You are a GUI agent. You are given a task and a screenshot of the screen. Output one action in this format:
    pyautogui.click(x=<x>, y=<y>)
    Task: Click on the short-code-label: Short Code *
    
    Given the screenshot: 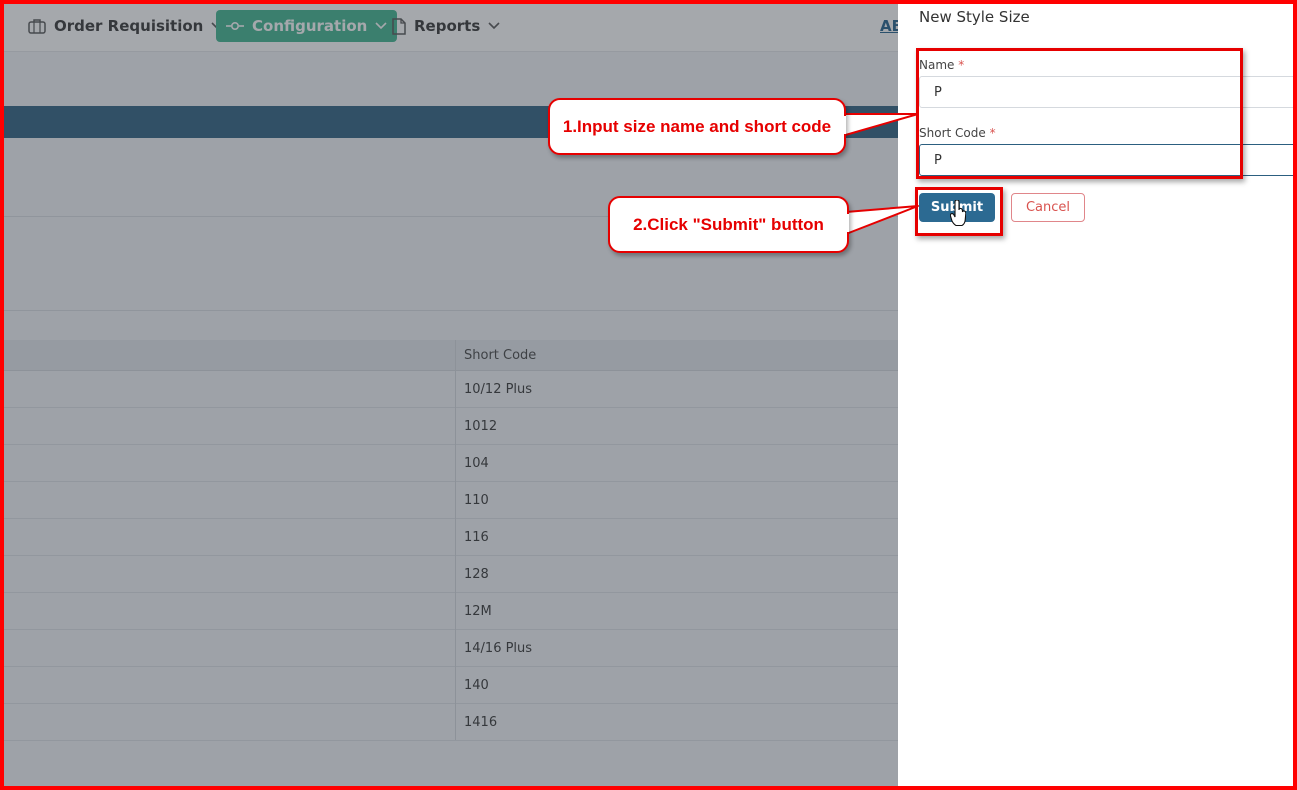 What is the action you would take?
    pyautogui.click(x=957, y=133)
    